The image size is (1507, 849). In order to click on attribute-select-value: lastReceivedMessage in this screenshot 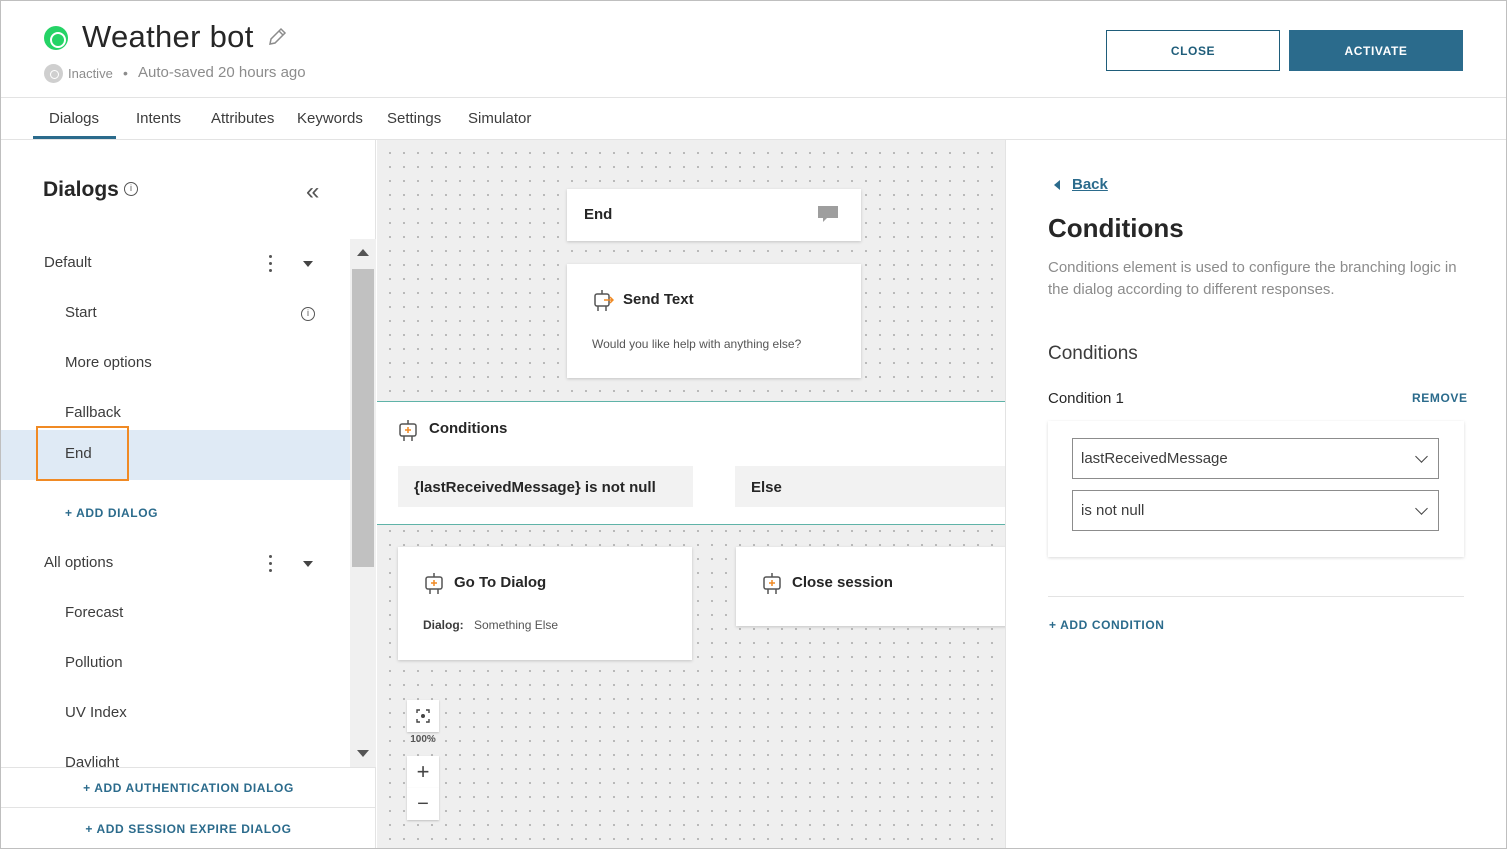, I will do `click(1154, 458)`.